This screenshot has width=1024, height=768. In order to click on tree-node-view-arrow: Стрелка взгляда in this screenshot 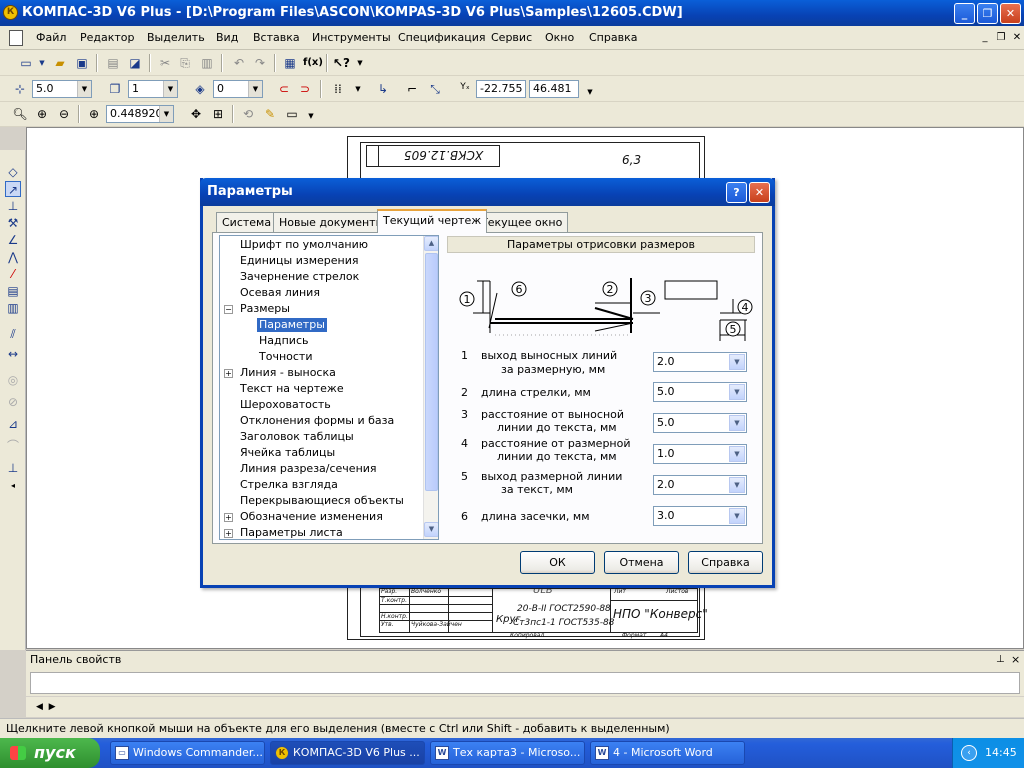, I will do `click(289, 485)`.